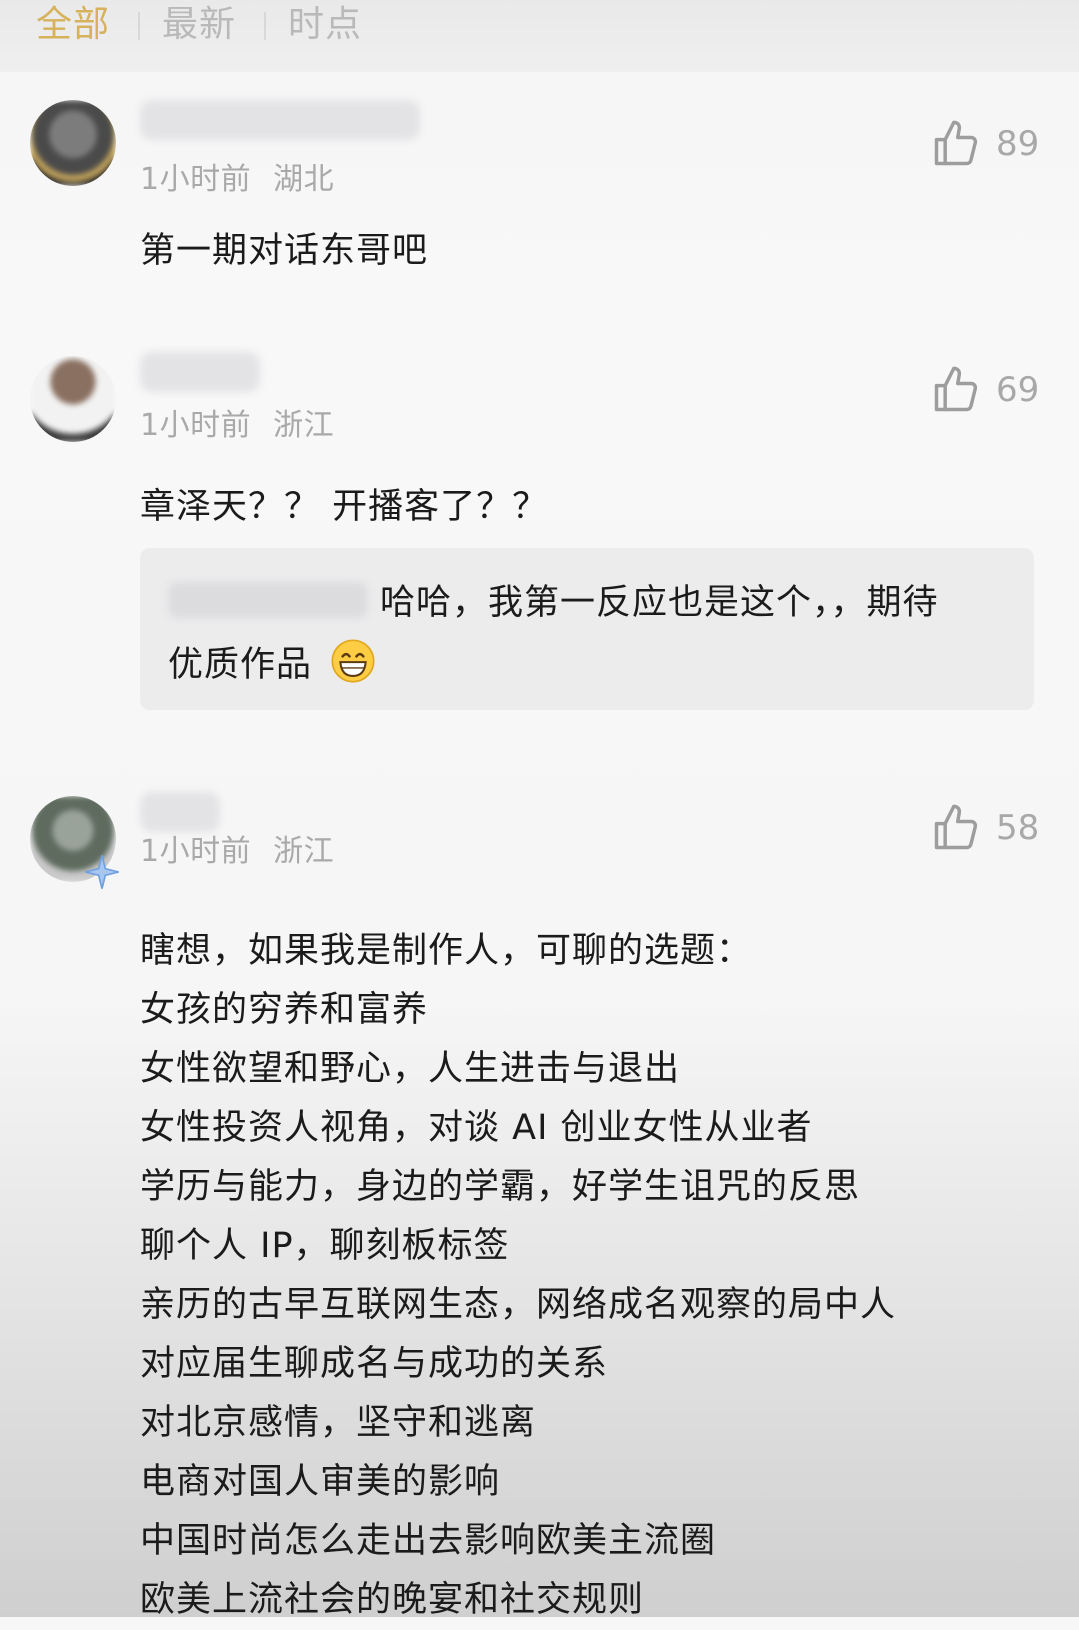  What do you see at coordinates (428, 1541) in the screenshot?
I see `comment-line: 中国时尚怎么走出去影响欧美主流圈` at bounding box center [428, 1541].